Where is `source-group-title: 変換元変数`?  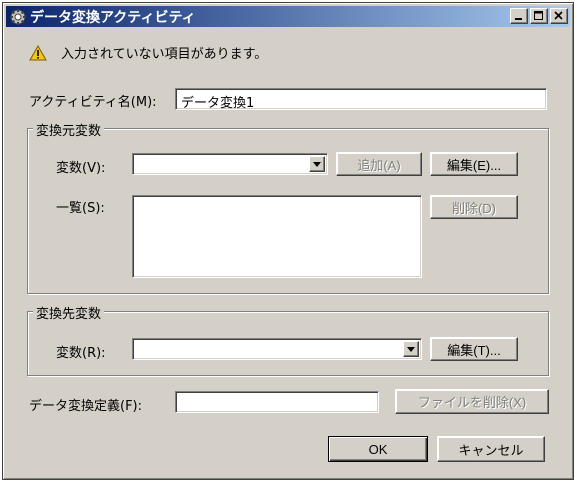
source-group-title: 変換元変数 is located at coordinates (69, 129).